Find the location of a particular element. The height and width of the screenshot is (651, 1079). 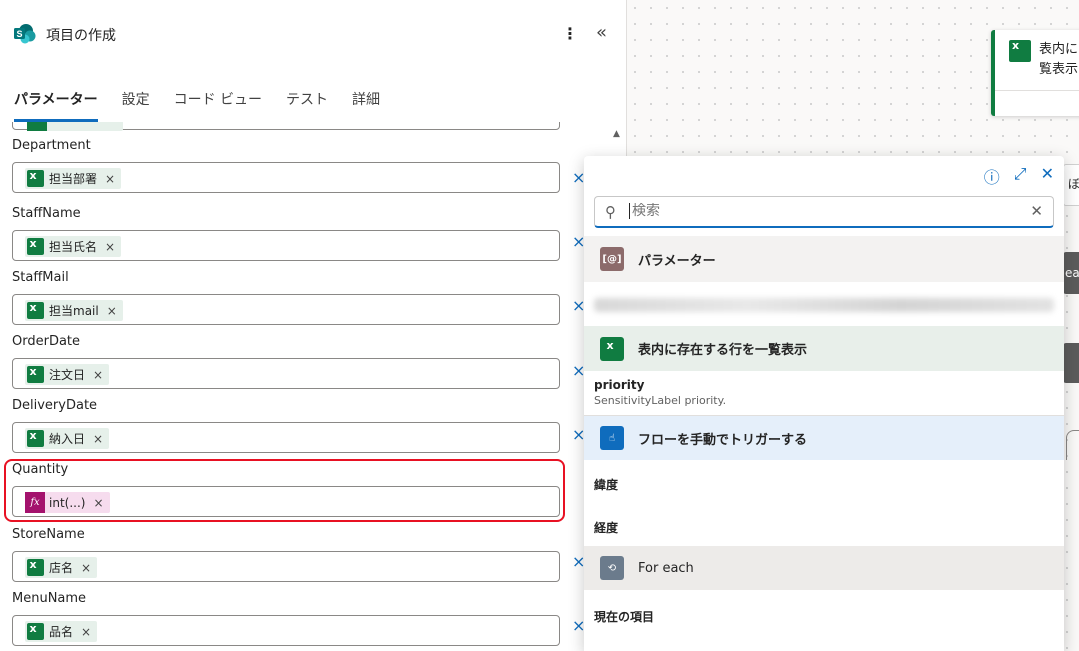

field-input: 店名 × is located at coordinates (286, 566).